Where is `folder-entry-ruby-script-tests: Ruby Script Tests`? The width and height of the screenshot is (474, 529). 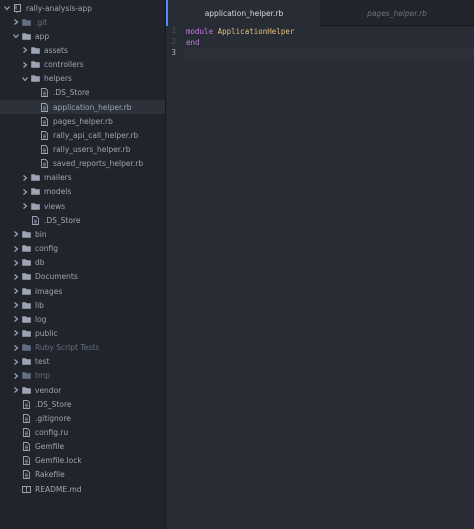 folder-entry-ruby-script-tests: Ruby Script Tests is located at coordinates (82, 348).